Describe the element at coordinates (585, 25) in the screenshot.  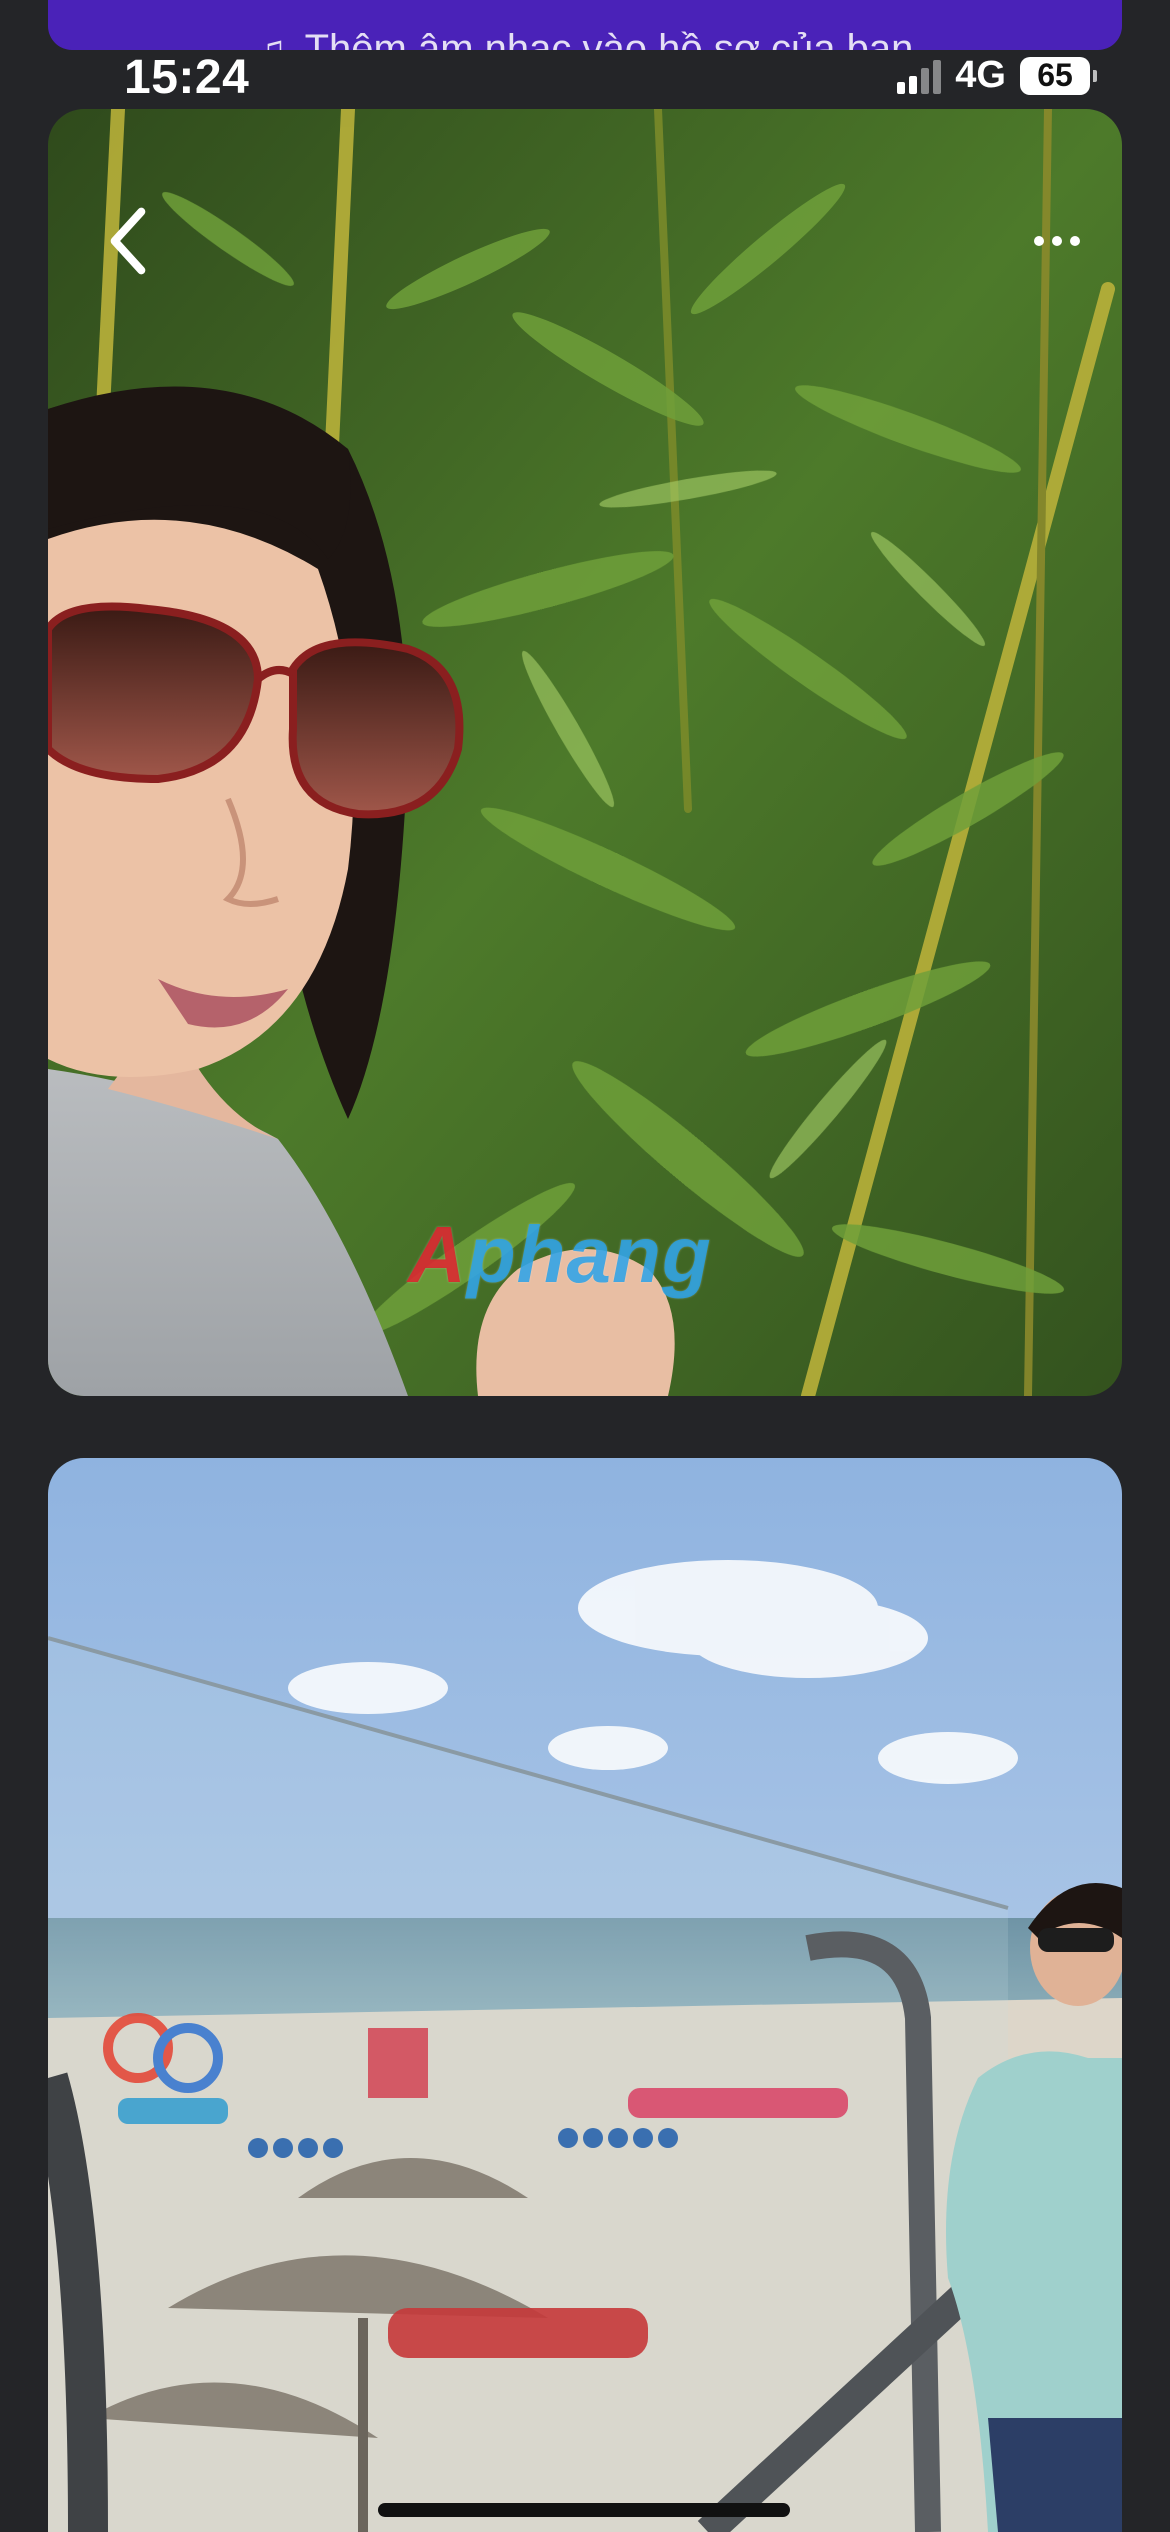
I see `add-music-banner: ♫ Thêm âm nhạc vào hồ sơ của bạn` at that location.